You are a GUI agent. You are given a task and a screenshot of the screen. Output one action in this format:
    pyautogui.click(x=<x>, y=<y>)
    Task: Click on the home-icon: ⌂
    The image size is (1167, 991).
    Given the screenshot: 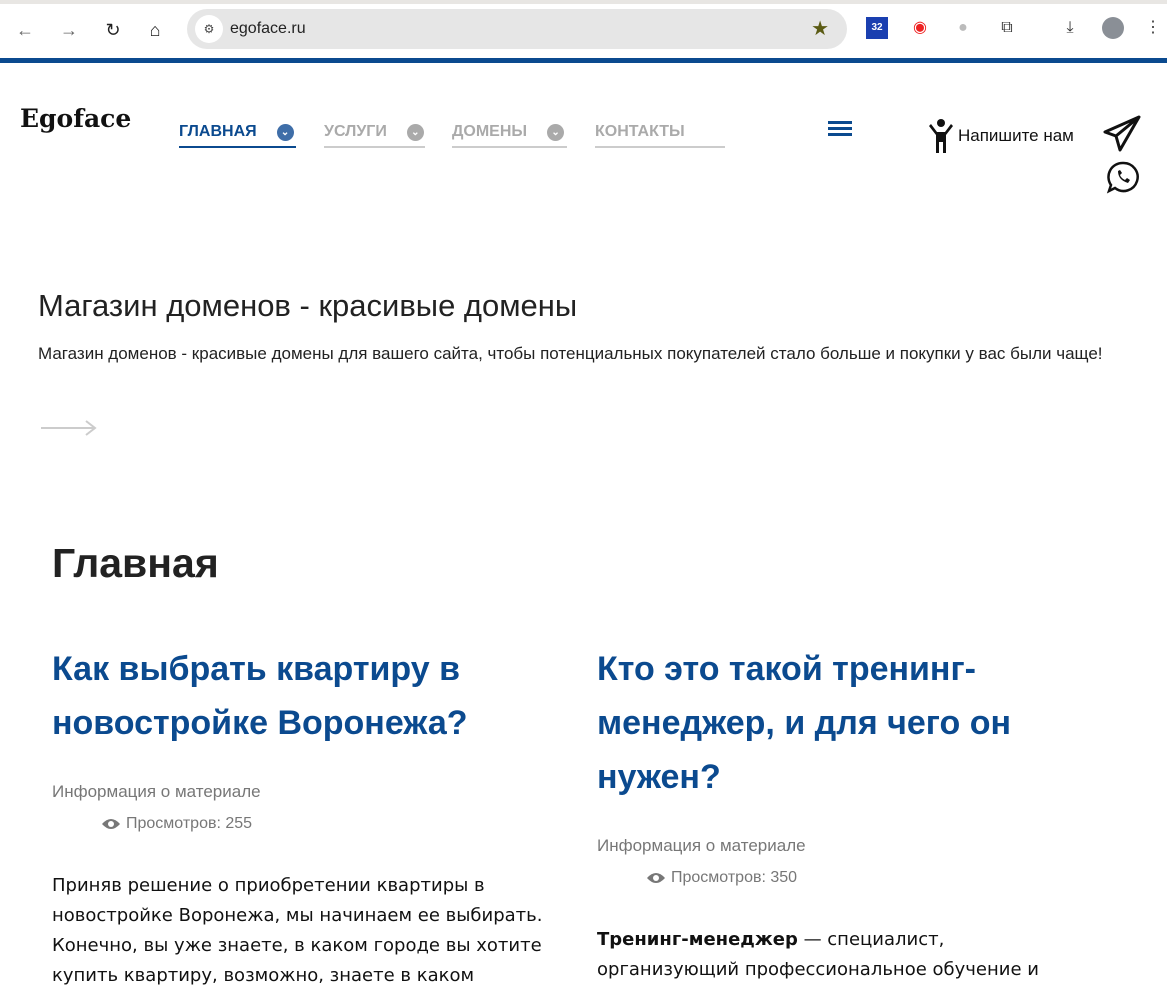 What is the action you would take?
    pyautogui.click(x=155, y=30)
    